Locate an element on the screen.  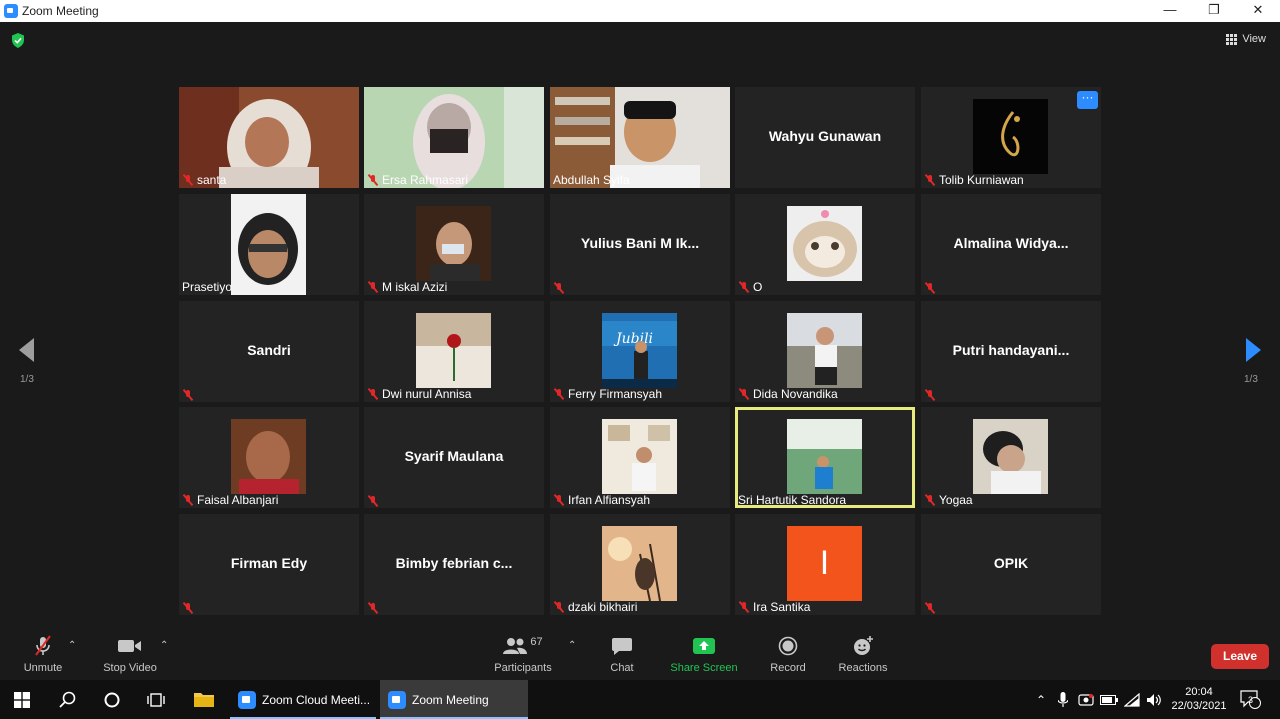
minimize-button: — is located at coordinates (1170, 11).